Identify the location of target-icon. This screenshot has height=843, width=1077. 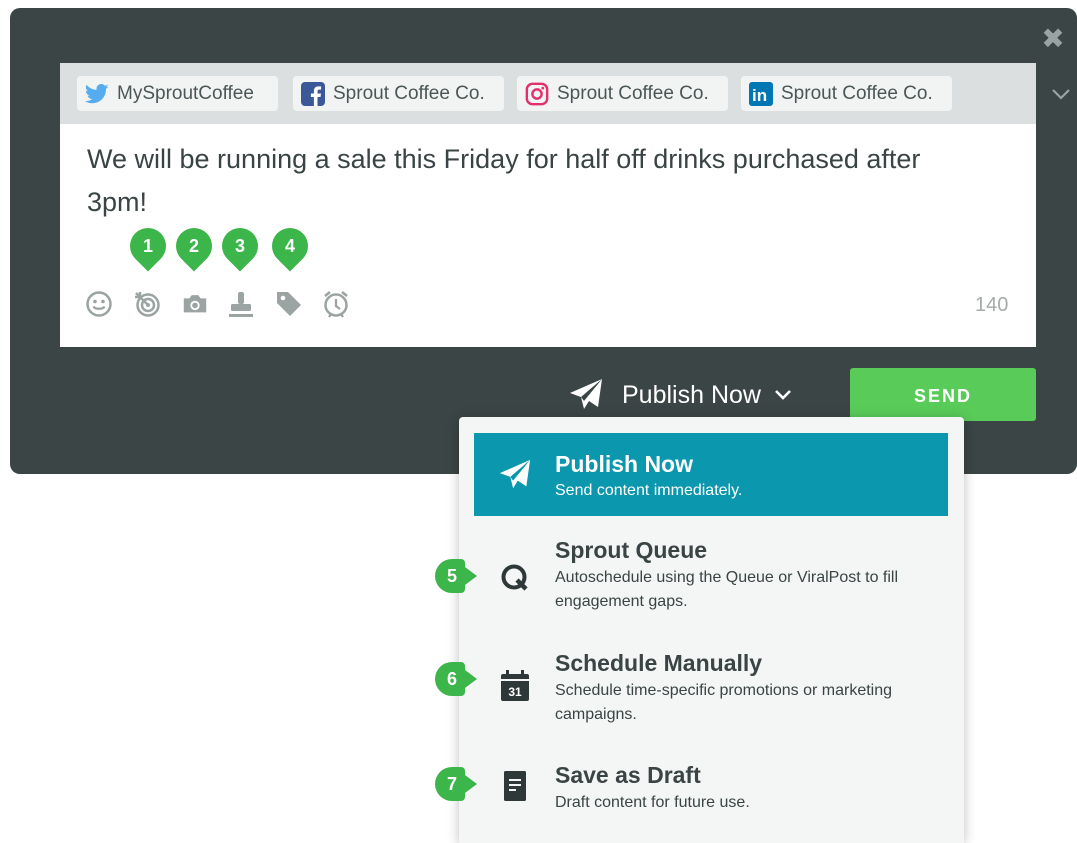
(147, 304).